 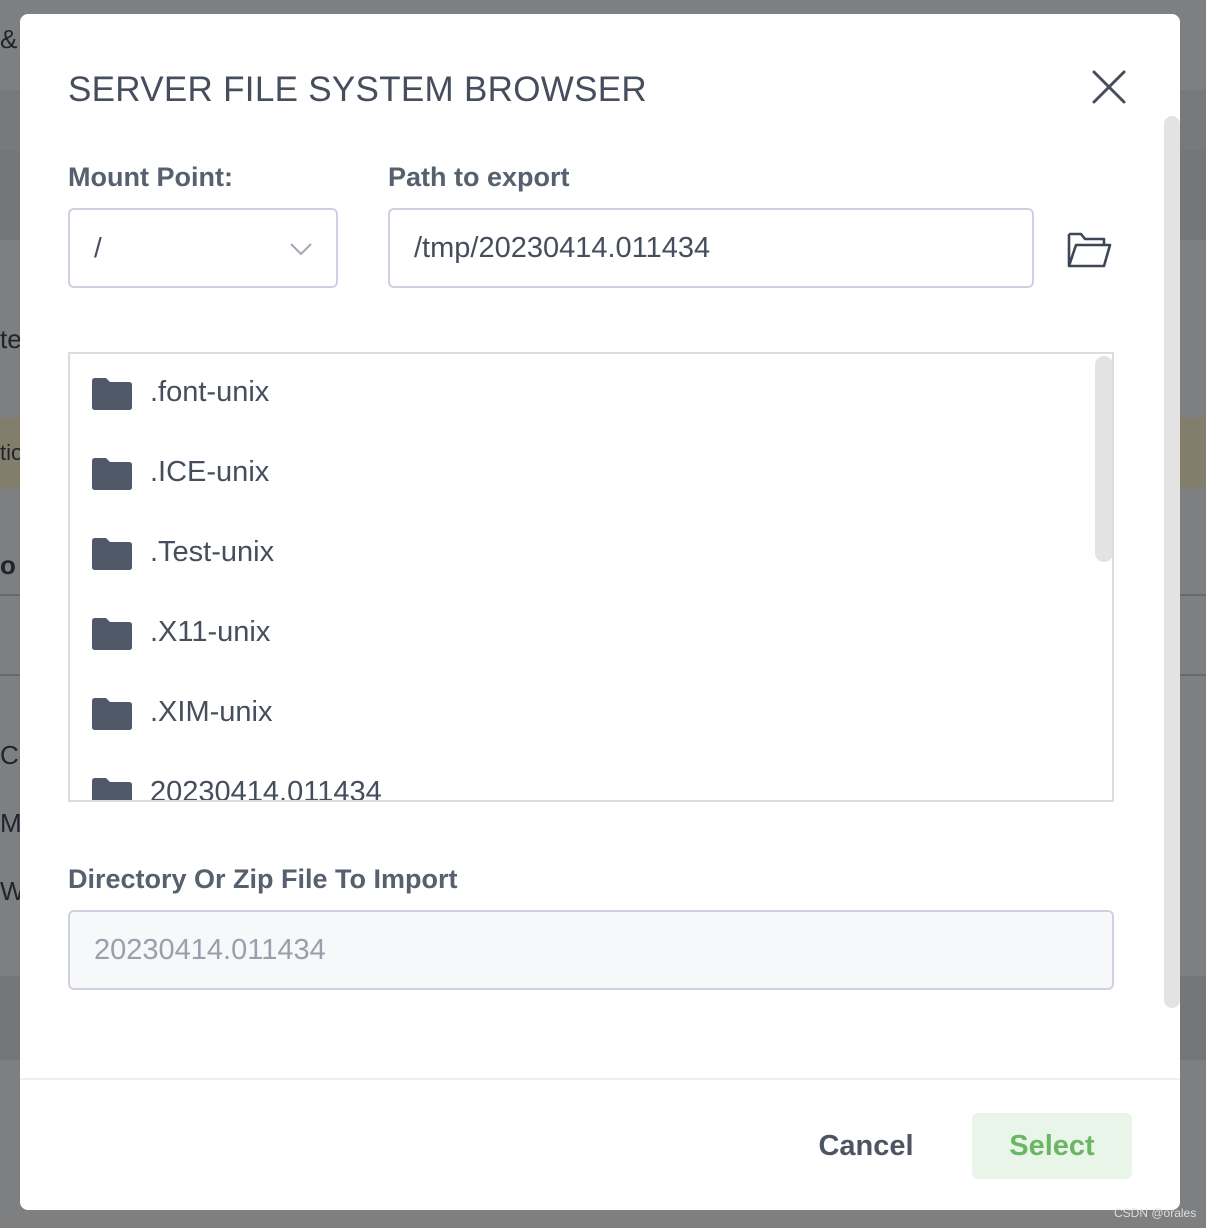 I want to click on mount-point-select: /, so click(x=203, y=248).